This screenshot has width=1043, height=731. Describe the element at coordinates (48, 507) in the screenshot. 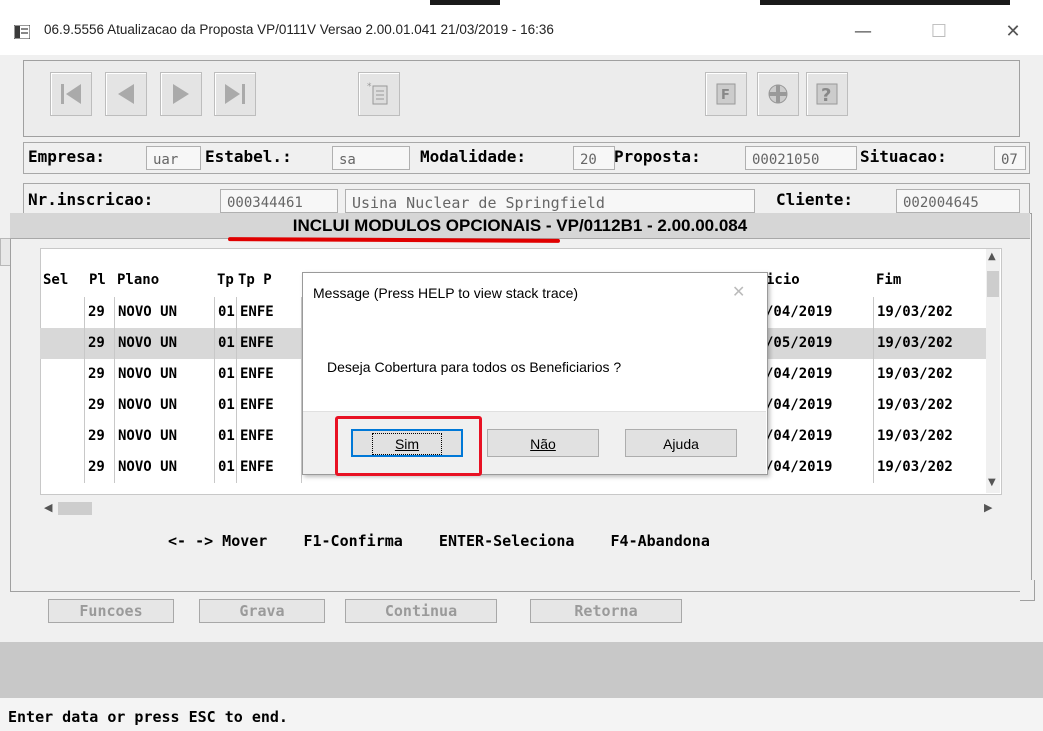

I see `scroll-left-icon: ◀` at that location.